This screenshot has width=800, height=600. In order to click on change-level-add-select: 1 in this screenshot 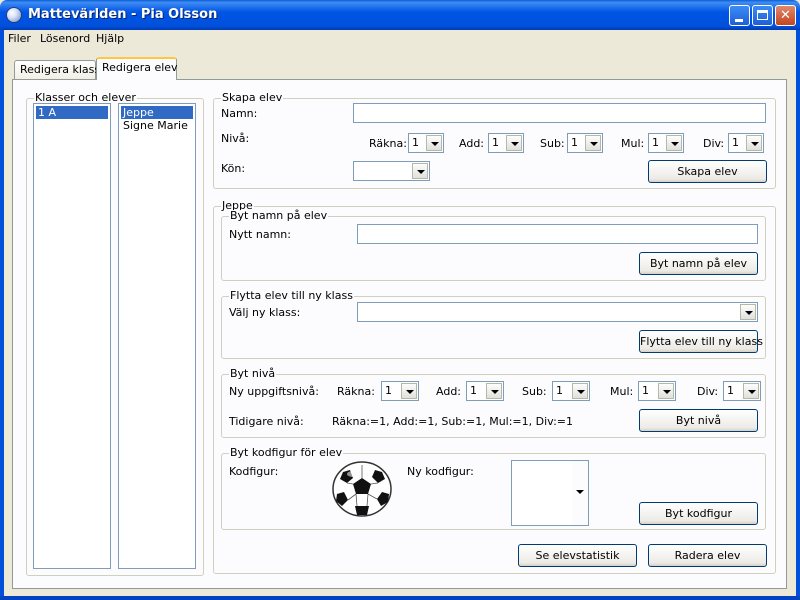, I will do `click(485, 391)`.